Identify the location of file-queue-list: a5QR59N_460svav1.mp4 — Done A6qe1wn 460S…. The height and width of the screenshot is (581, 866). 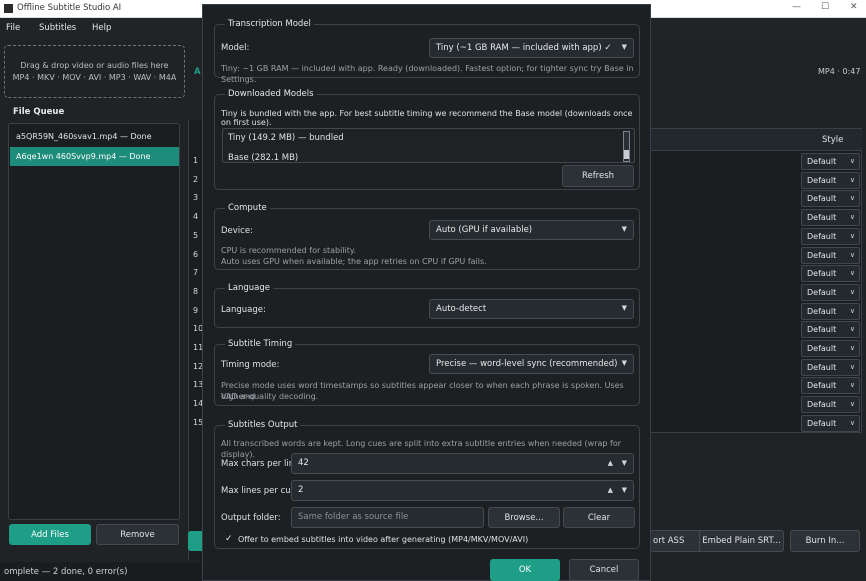
(94, 321).